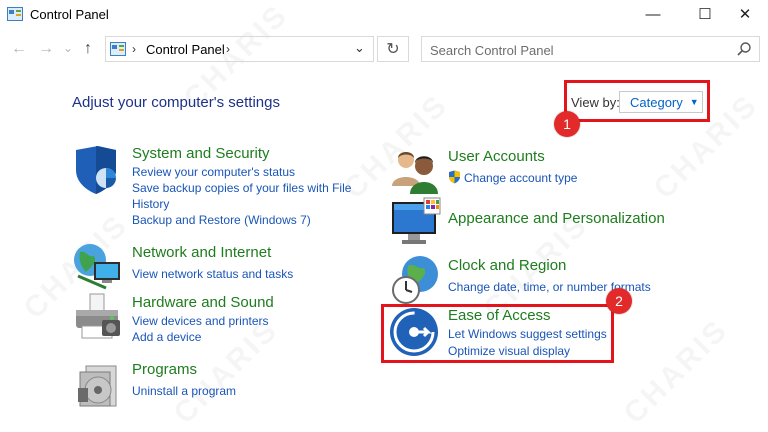 This screenshot has width=768, height=432. Describe the element at coordinates (521, 178) in the screenshot. I see `change-account-type-label: Change account type` at that location.